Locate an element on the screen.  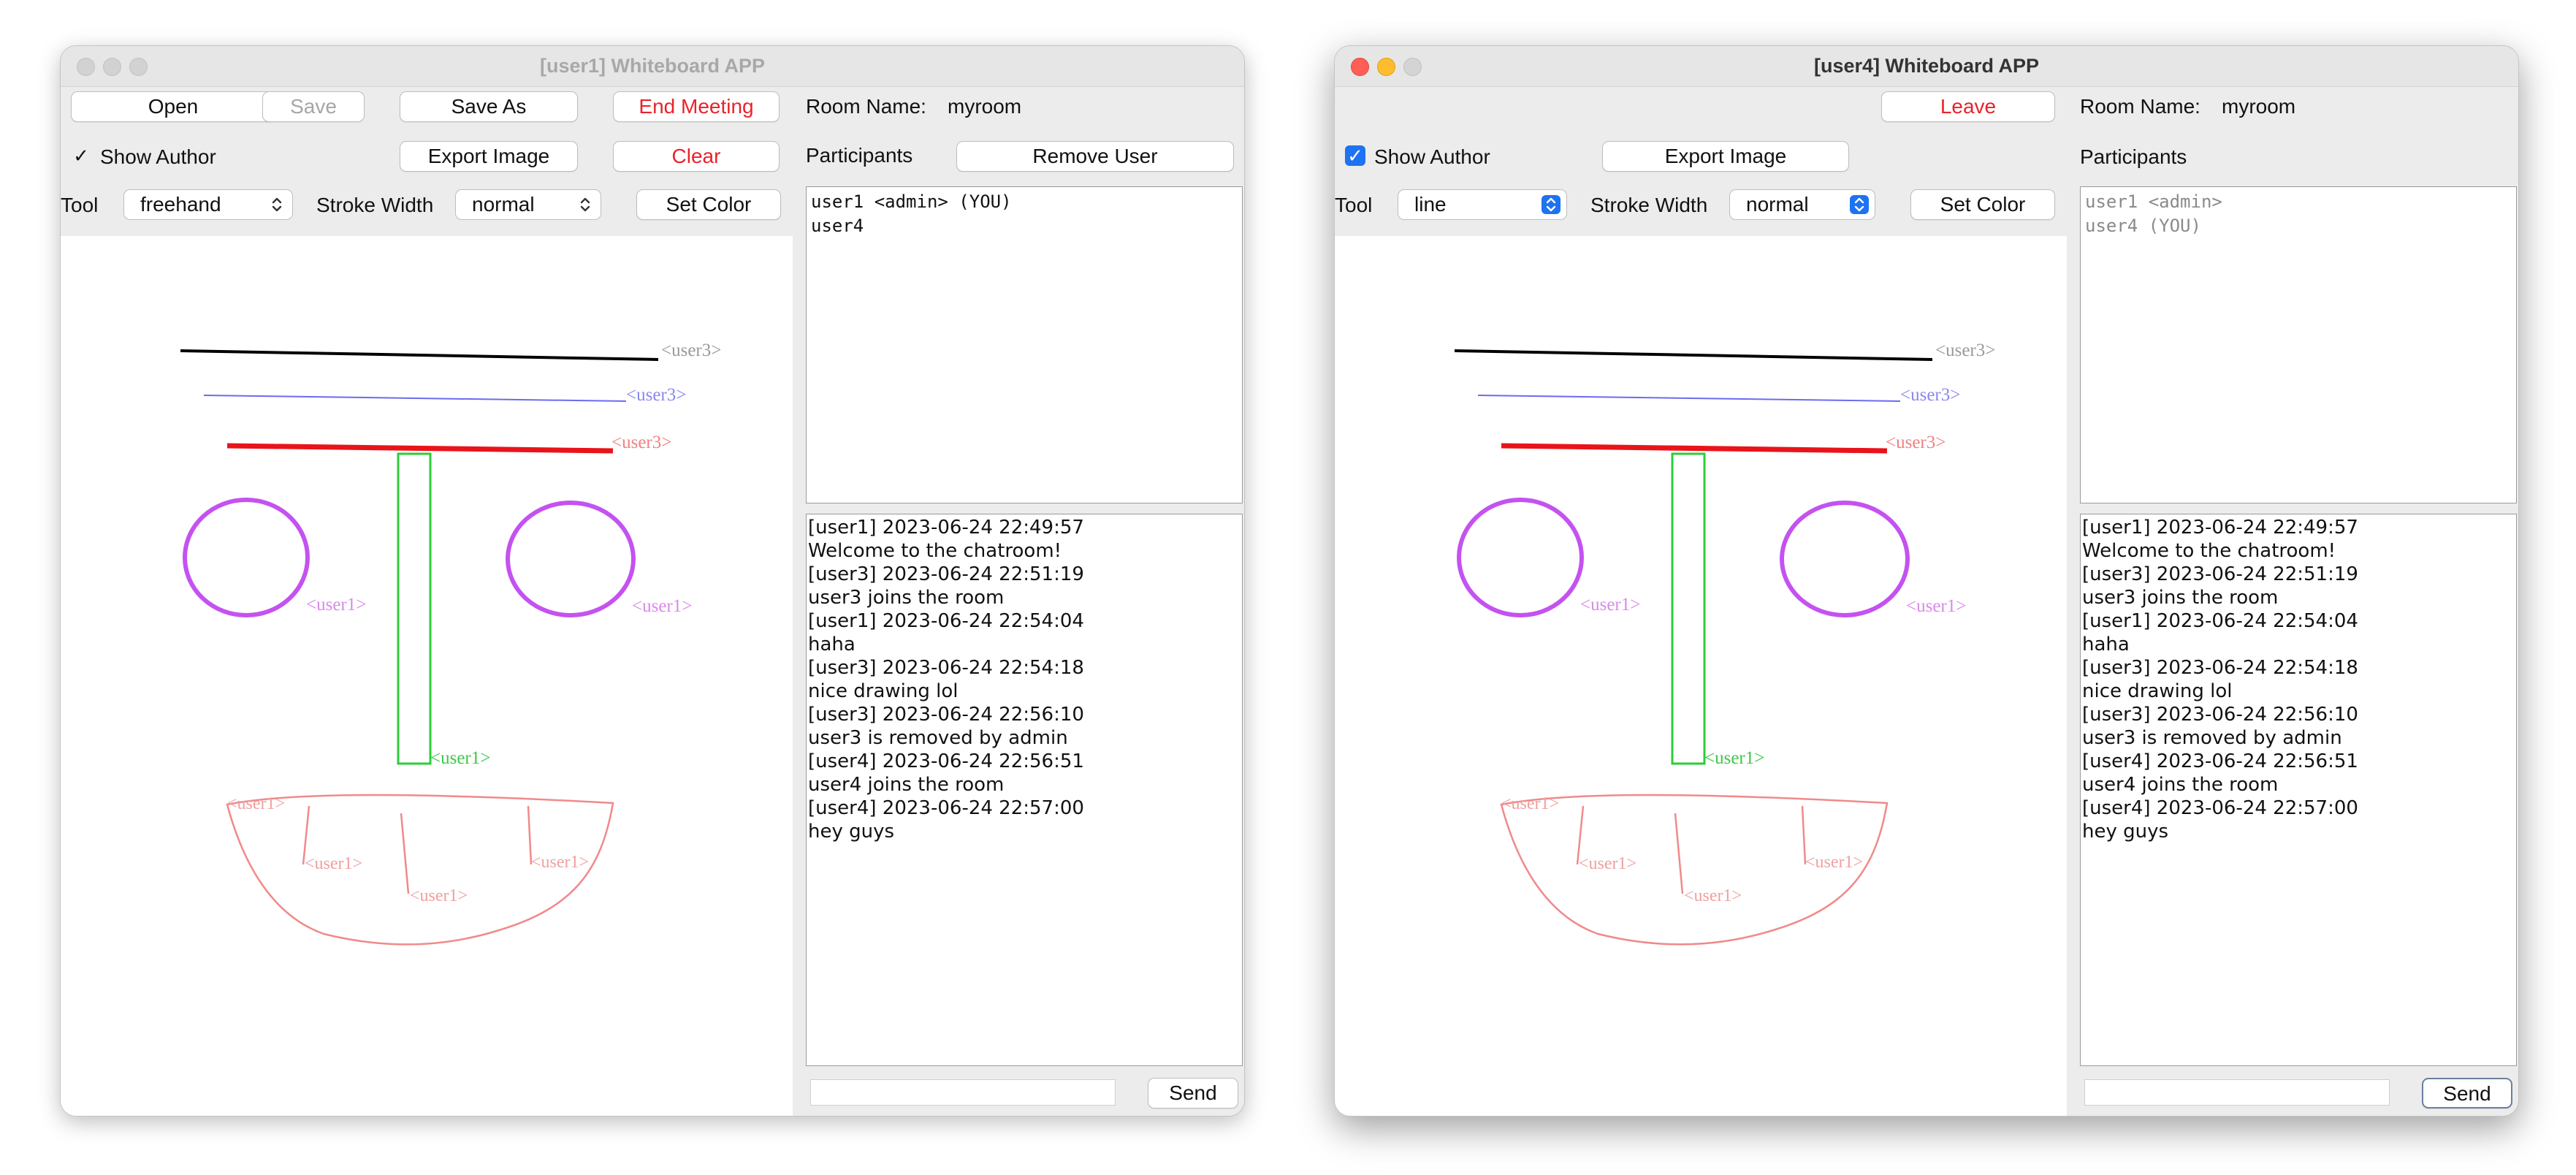
tool-select: freehand is located at coordinates (208, 205).